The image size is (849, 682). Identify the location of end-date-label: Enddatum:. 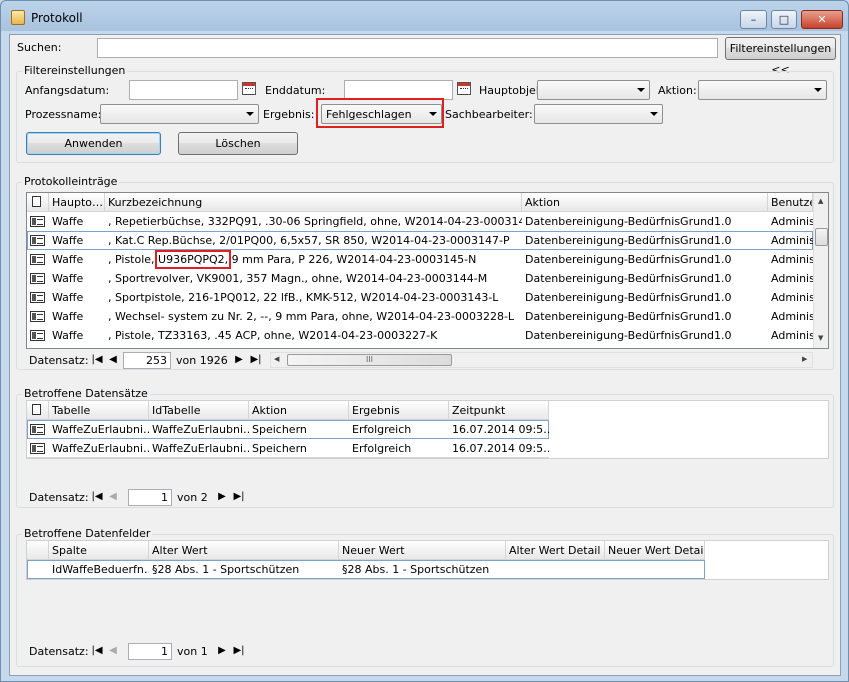
(295, 90).